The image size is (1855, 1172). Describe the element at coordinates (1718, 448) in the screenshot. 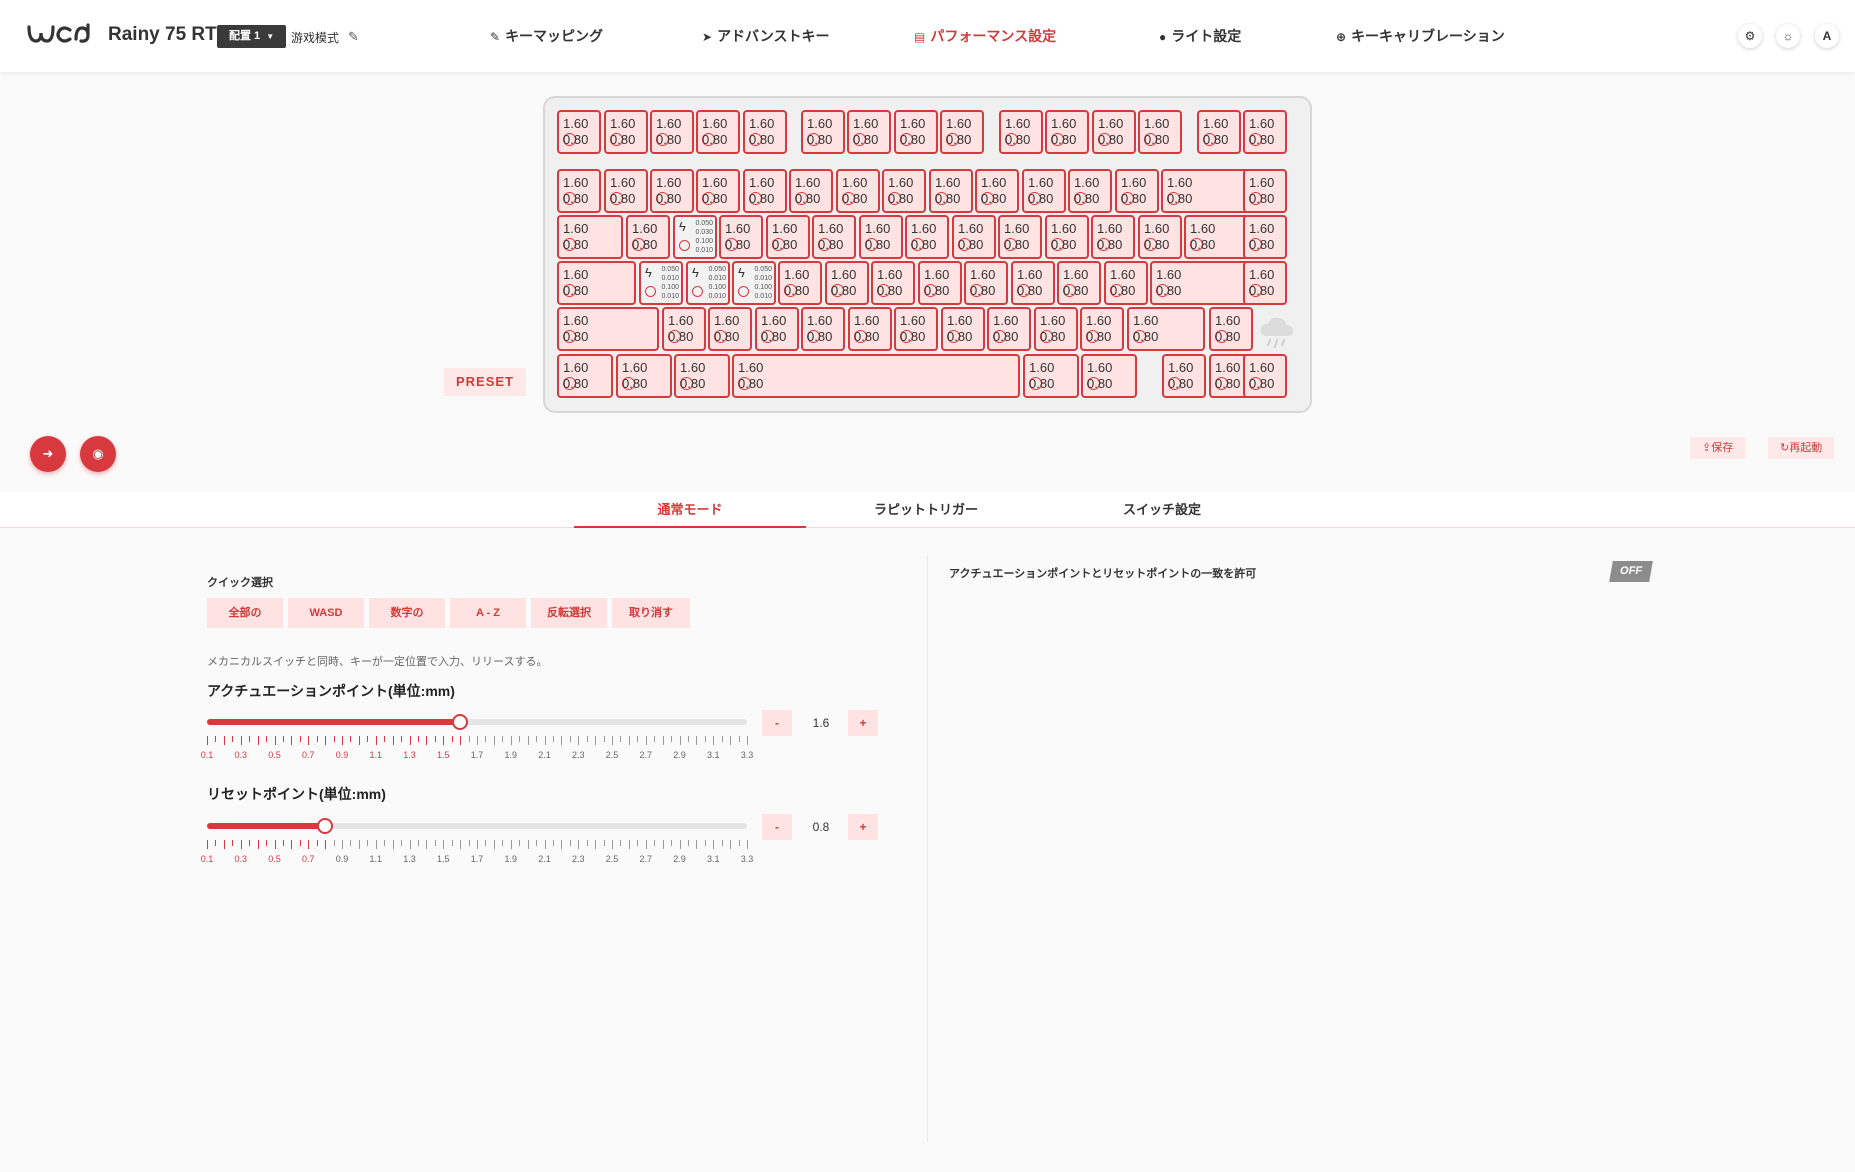

I see `save-button: ⇪保存` at that location.